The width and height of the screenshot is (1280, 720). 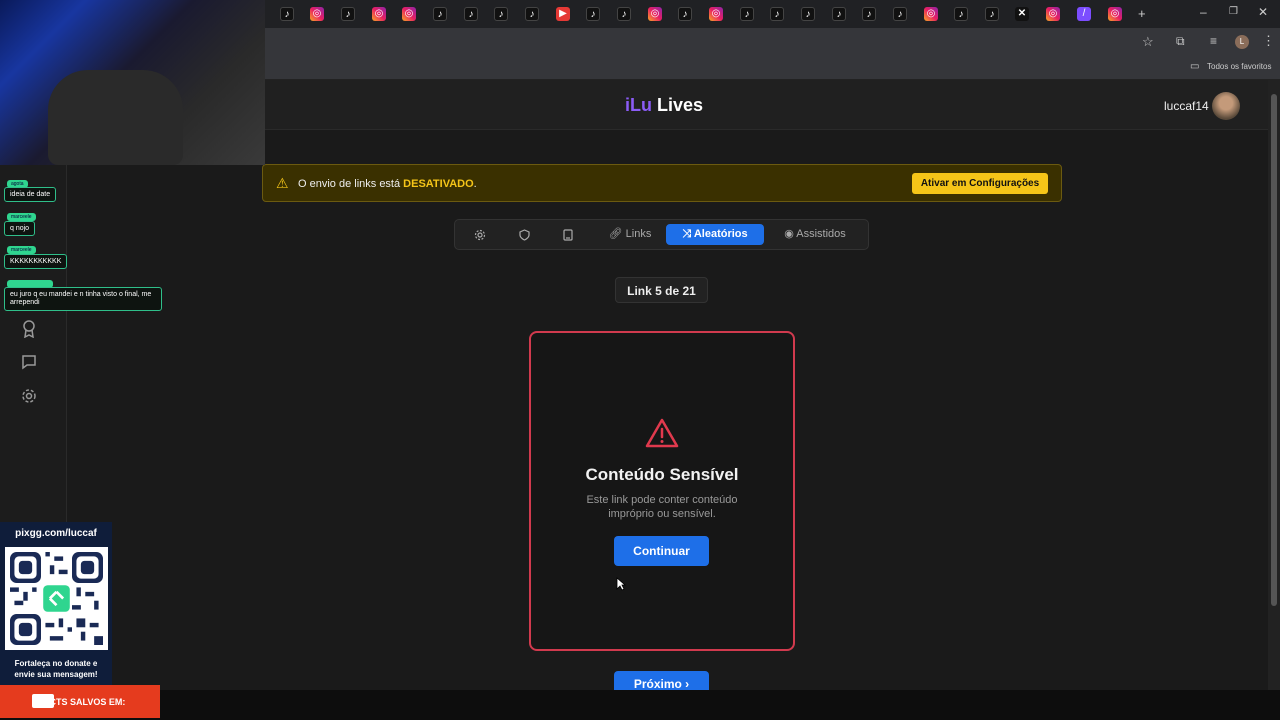 What do you see at coordinates (1084, 14) in the screenshot?
I see `pen-tab-icon: /` at bounding box center [1084, 14].